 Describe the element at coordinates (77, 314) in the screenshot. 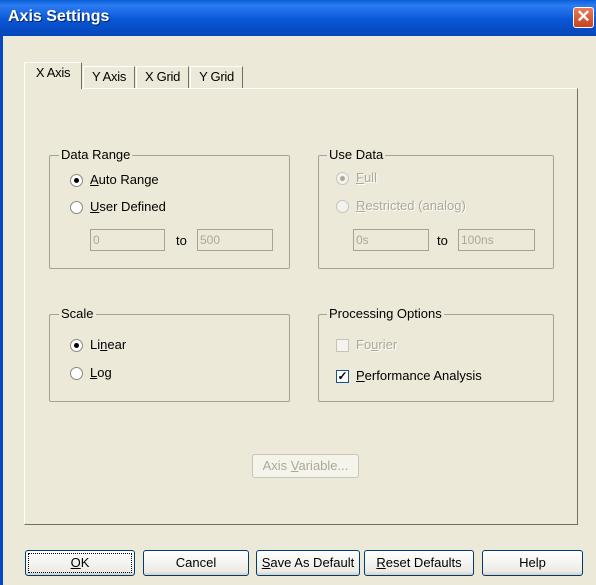

I see `scale-title: Scale` at that location.